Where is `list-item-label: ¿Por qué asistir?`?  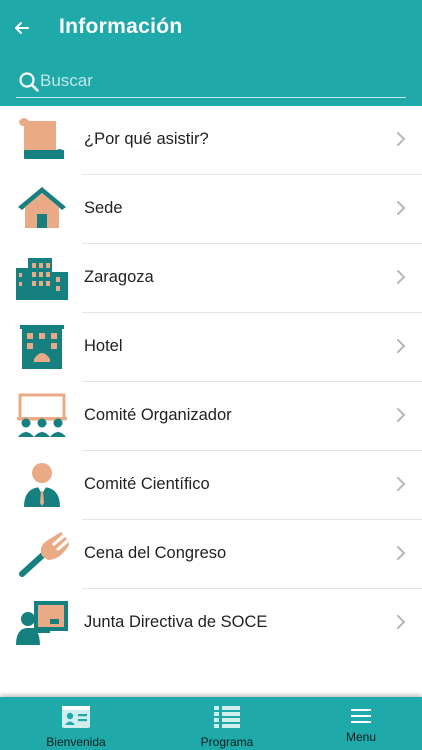 list-item-label: ¿Por qué asistir? is located at coordinates (146, 139).